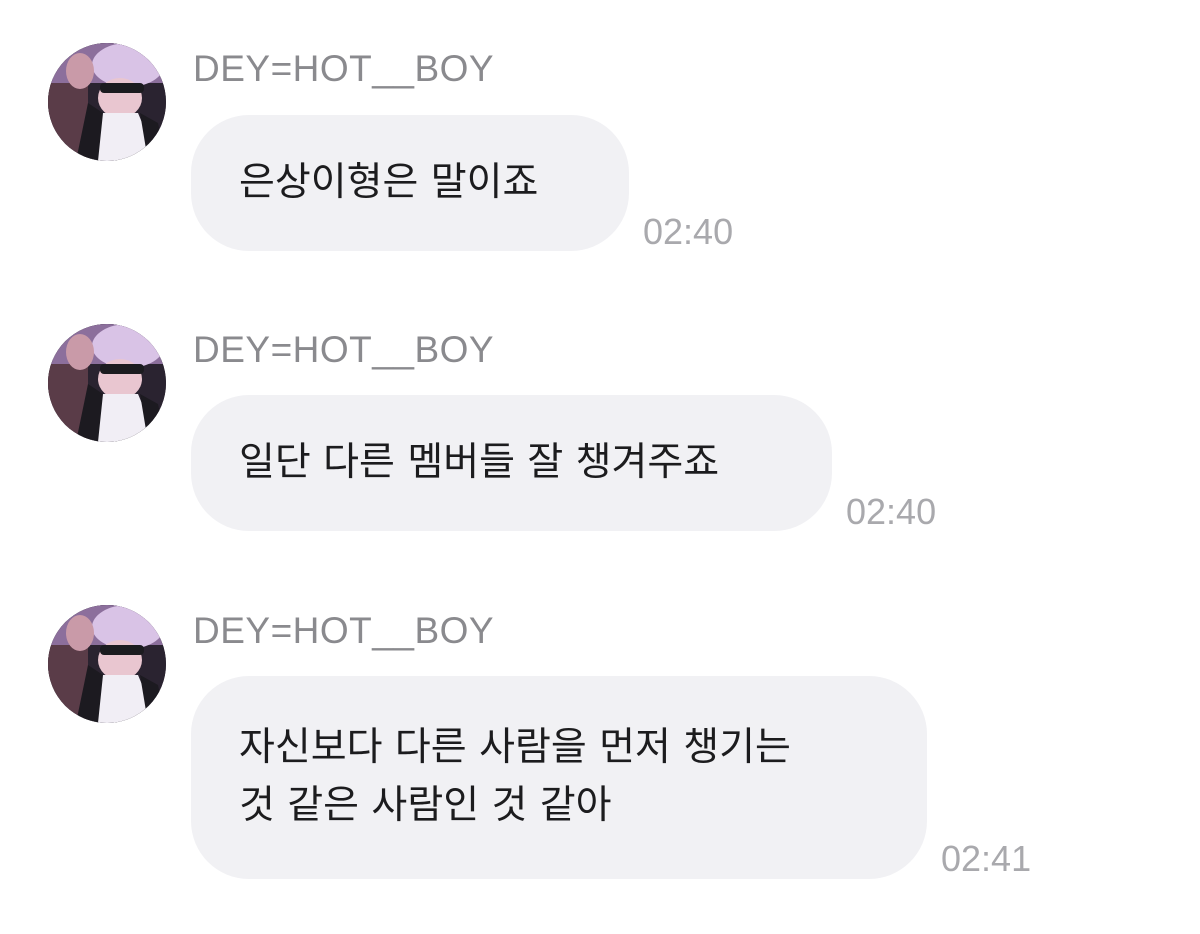  I want to click on message-text-line: 자신보다 다른 사람을 먼저 챙기는, so click(515, 747).